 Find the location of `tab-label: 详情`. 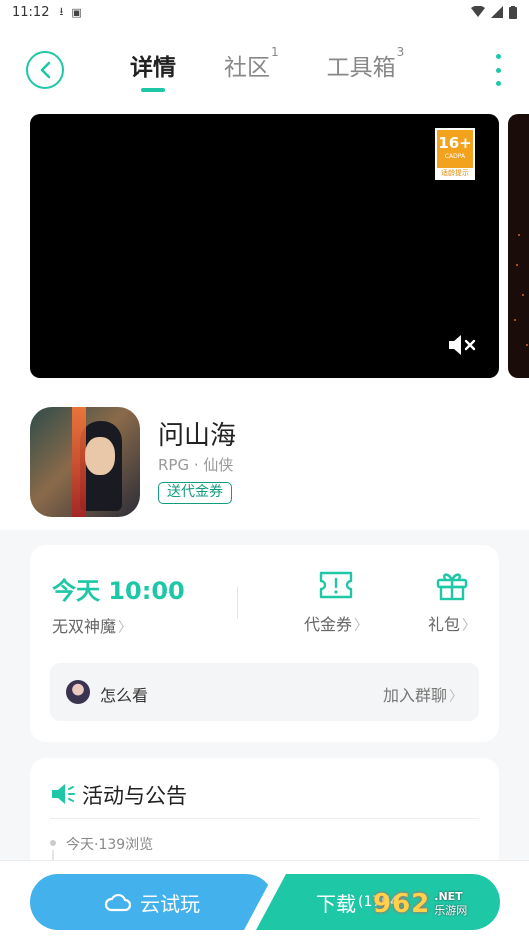

tab-label: 详情 is located at coordinates (153, 68).